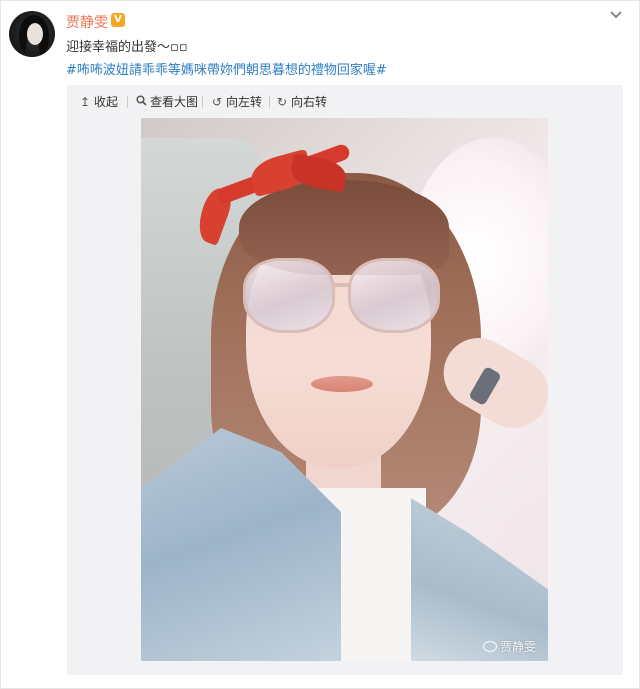  I want to click on rotate-right-icon: ↻, so click(282, 102).